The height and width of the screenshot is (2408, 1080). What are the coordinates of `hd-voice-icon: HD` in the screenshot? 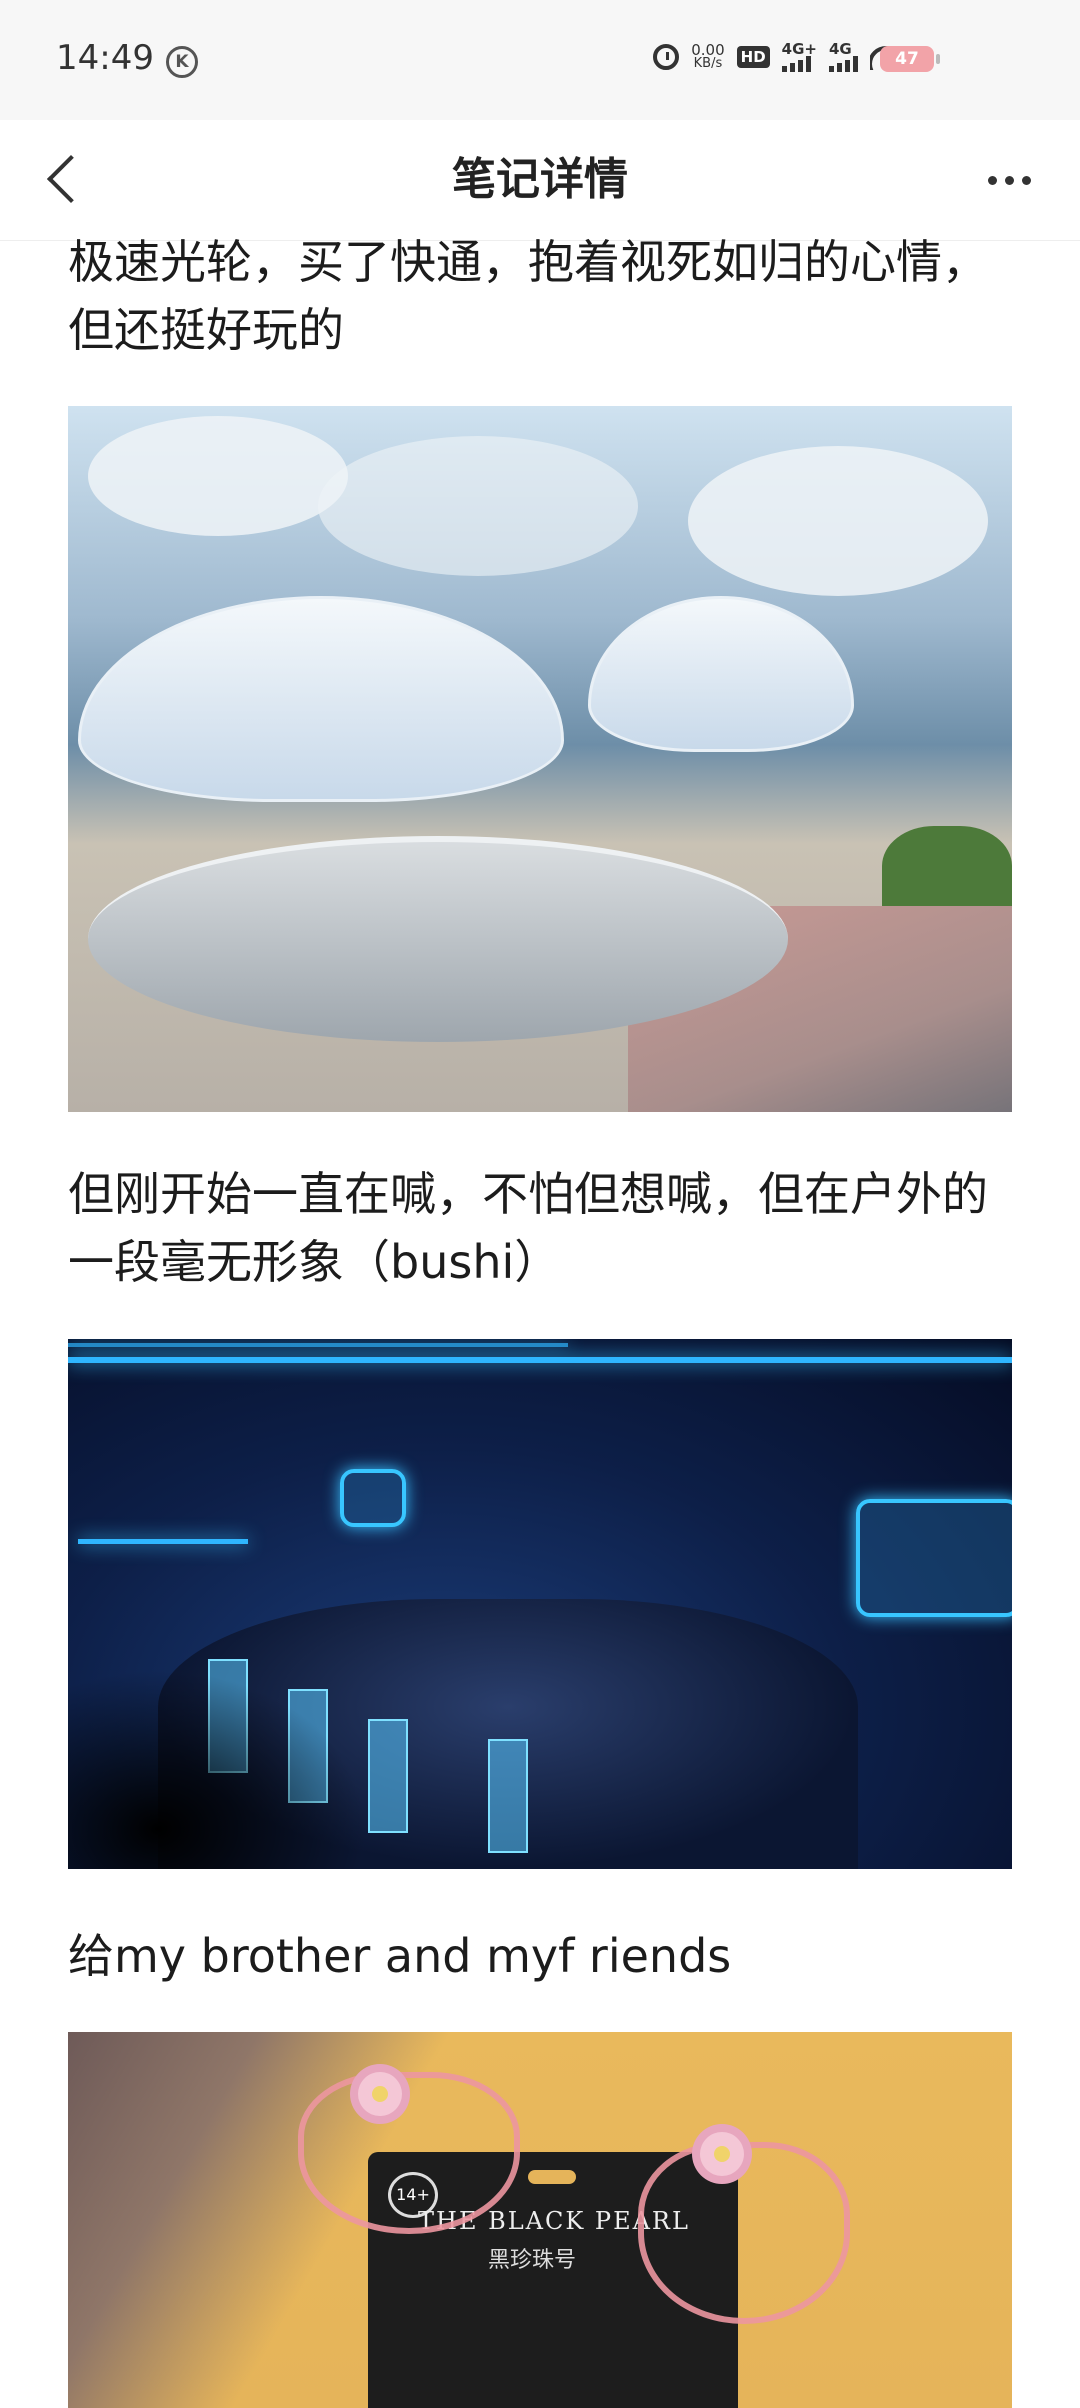 It's located at (753, 57).